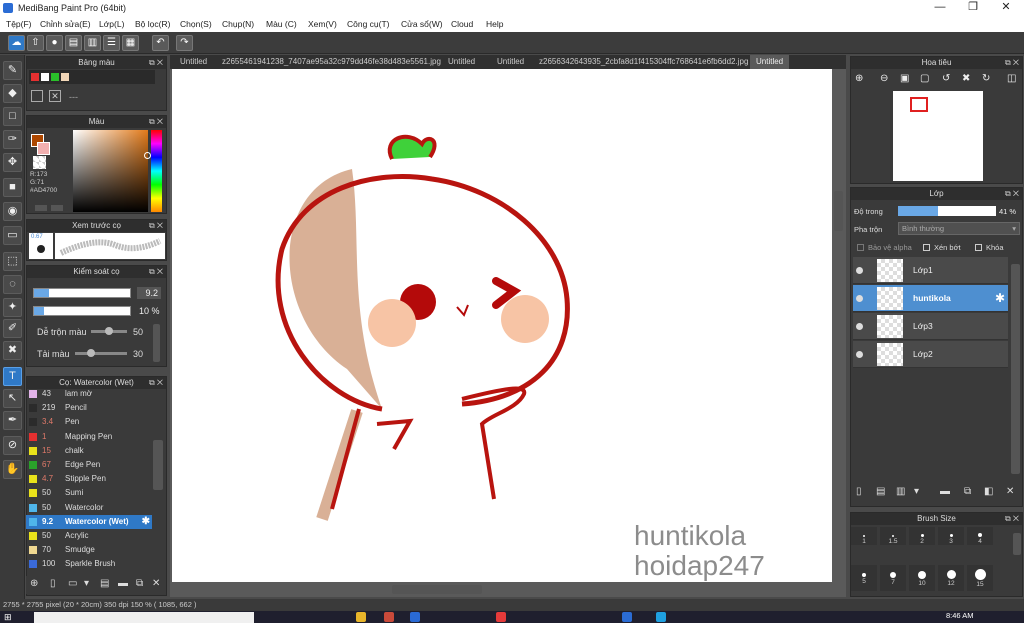  Describe the element at coordinates (158, 465) in the screenshot. I see `brush-list-scrollbar` at that location.